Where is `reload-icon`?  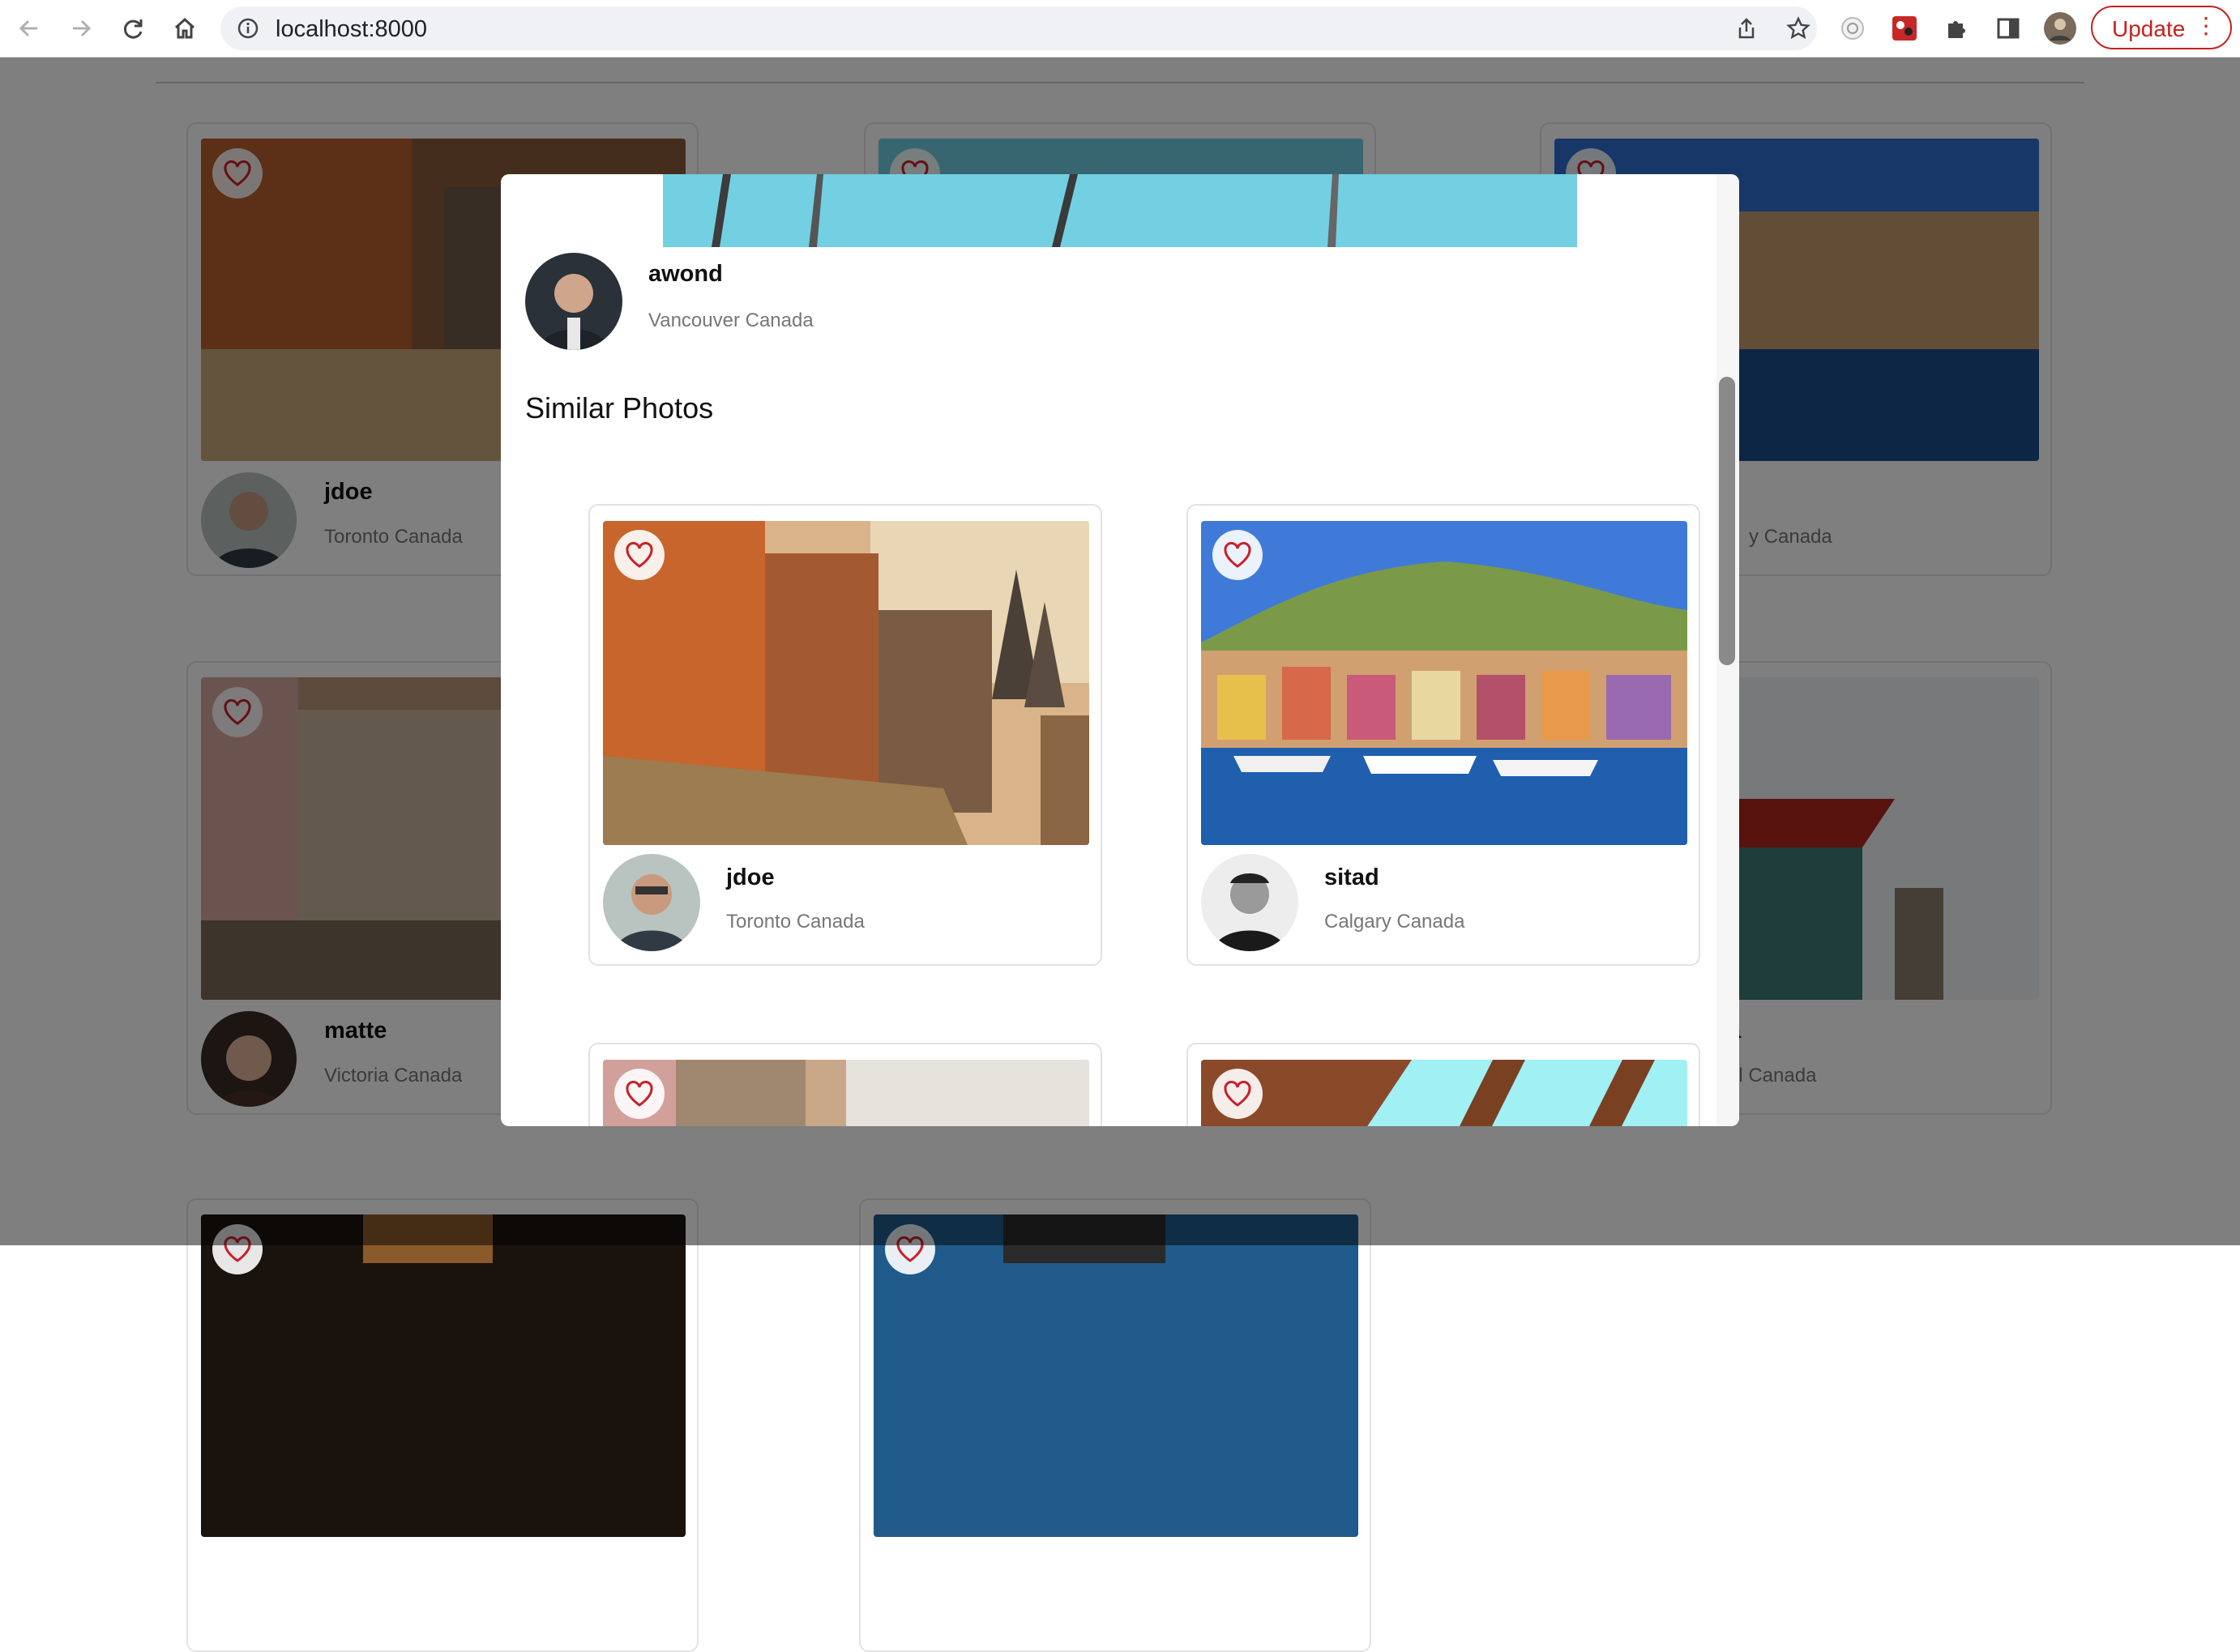
reload-icon is located at coordinates (132, 28).